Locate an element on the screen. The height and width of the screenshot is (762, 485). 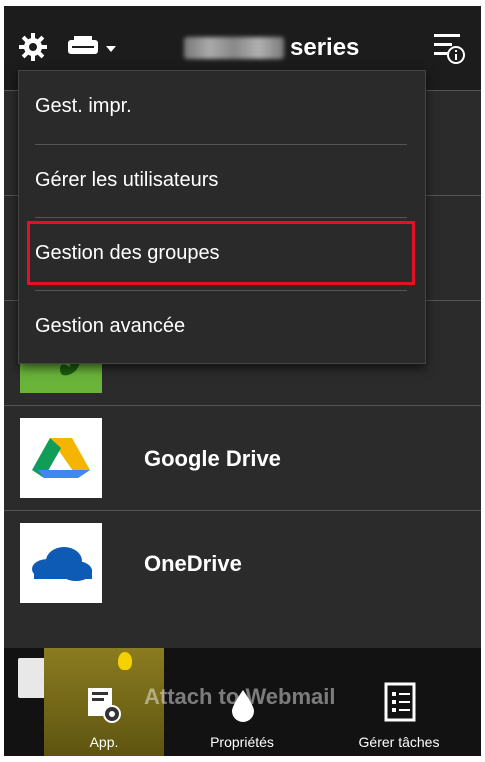
task-list-icon is located at coordinates (400, 702).